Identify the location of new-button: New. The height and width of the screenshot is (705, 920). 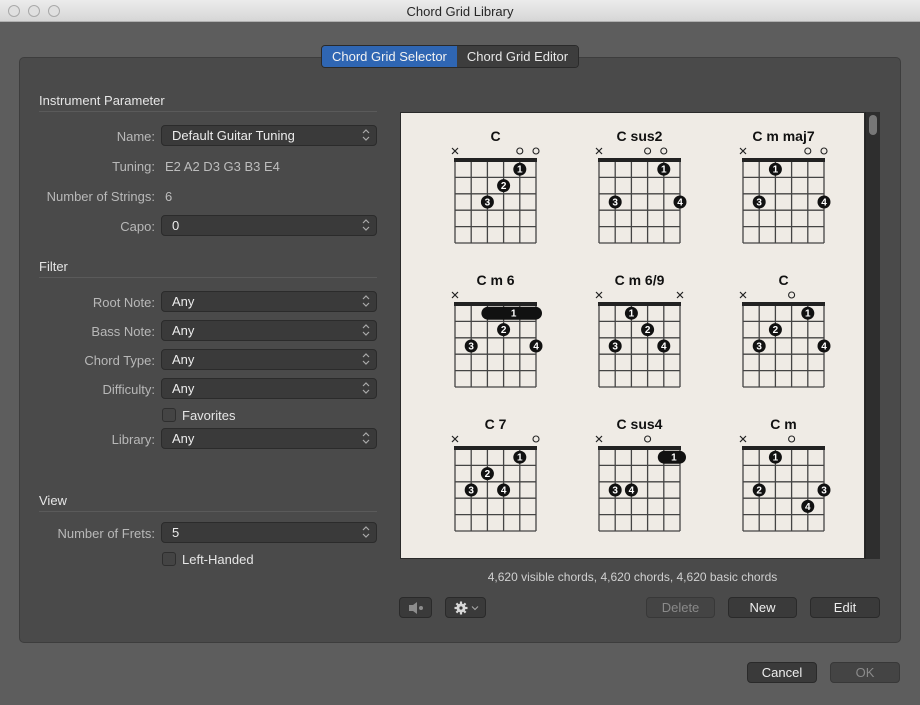
(762, 607).